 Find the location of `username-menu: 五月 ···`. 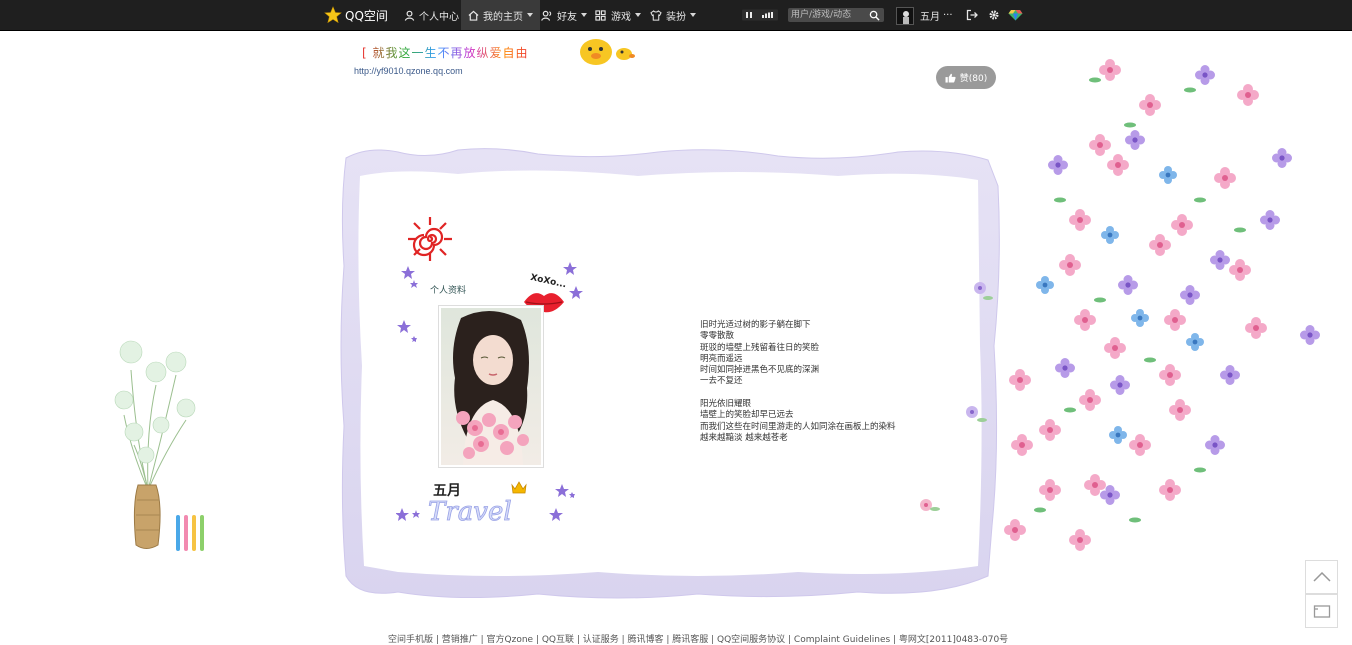

username-menu: 五月 ··· is located at coordinates (936, 15).